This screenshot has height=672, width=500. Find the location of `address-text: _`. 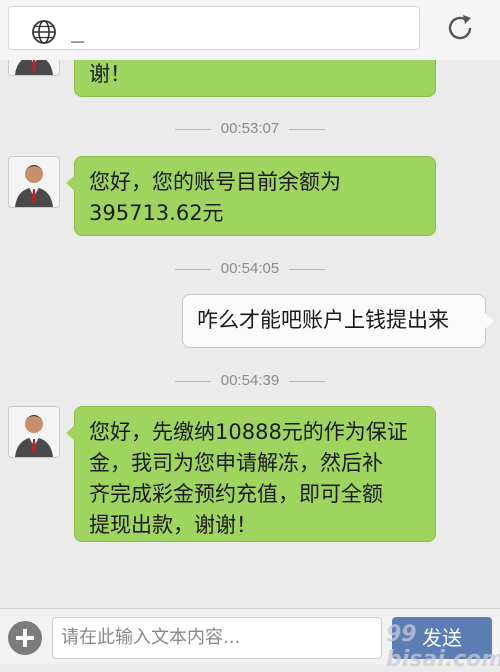

address-text: _ is located at coordinates (78, 30).